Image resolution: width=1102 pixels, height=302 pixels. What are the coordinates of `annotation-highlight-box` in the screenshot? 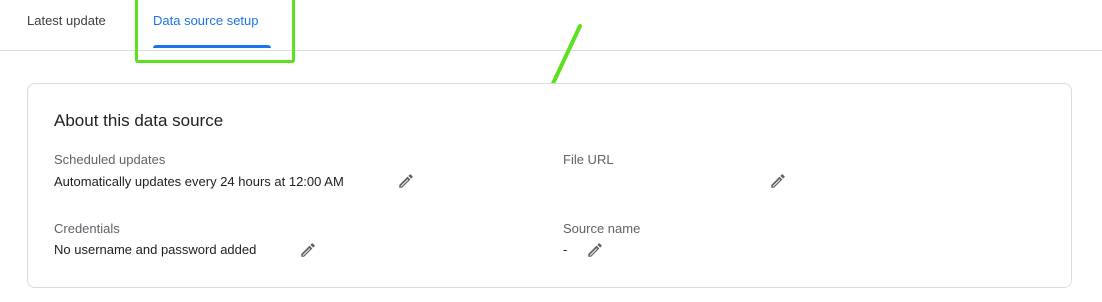 It's located at (215, 31).